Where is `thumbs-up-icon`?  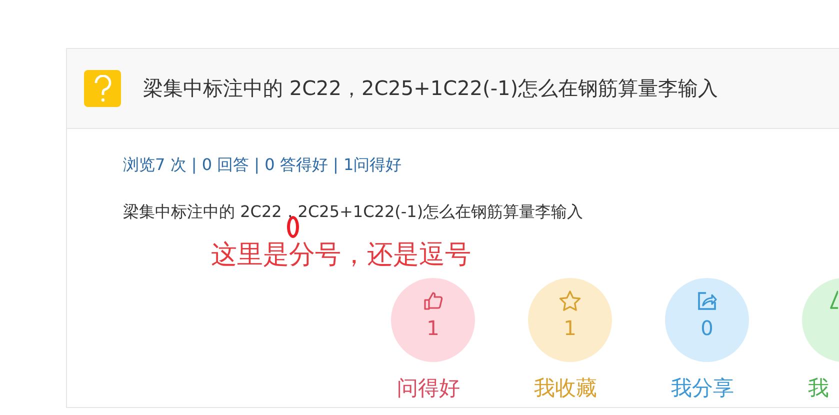 thumbs-up-icon is located at coordinates (433, 301).